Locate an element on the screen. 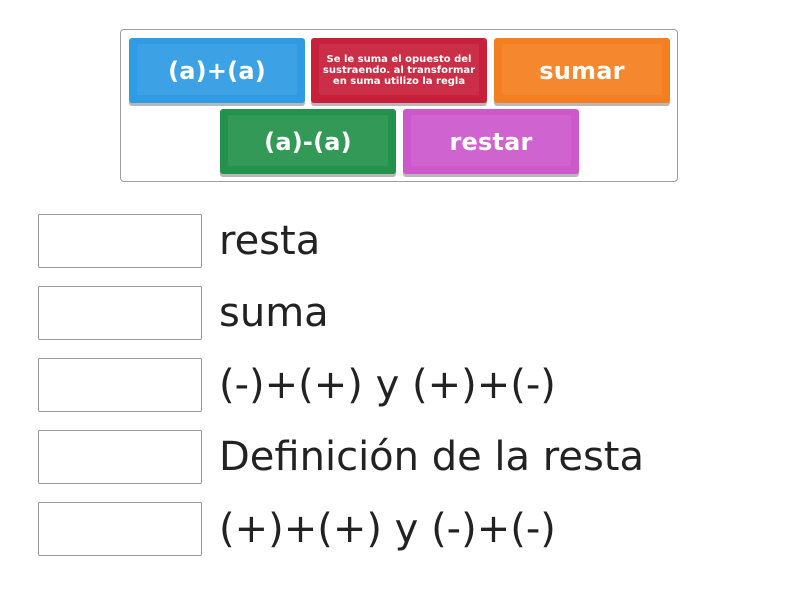 The height and width of the screenshot is (600, 800). tile-a-plus-a: (a)+(a) is located at coordinates (217, 70).